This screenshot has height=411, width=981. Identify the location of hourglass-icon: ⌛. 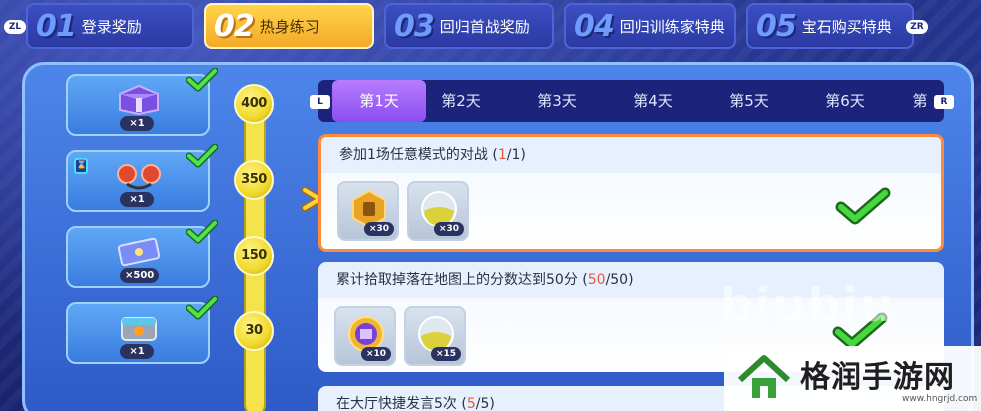
(81, 166).